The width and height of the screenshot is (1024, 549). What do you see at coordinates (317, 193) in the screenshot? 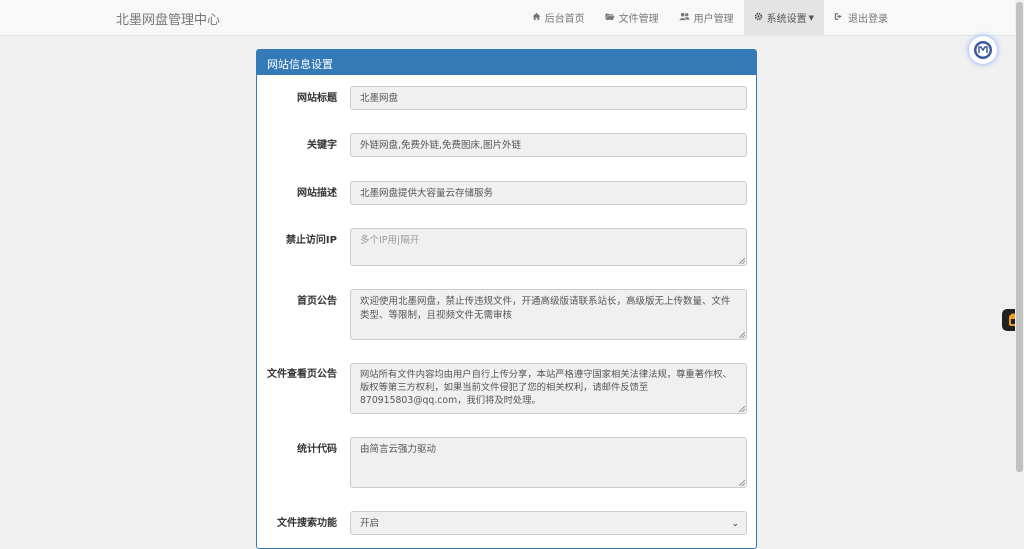
I see `description-label: 网站描述` at bounding box center [317, 193].